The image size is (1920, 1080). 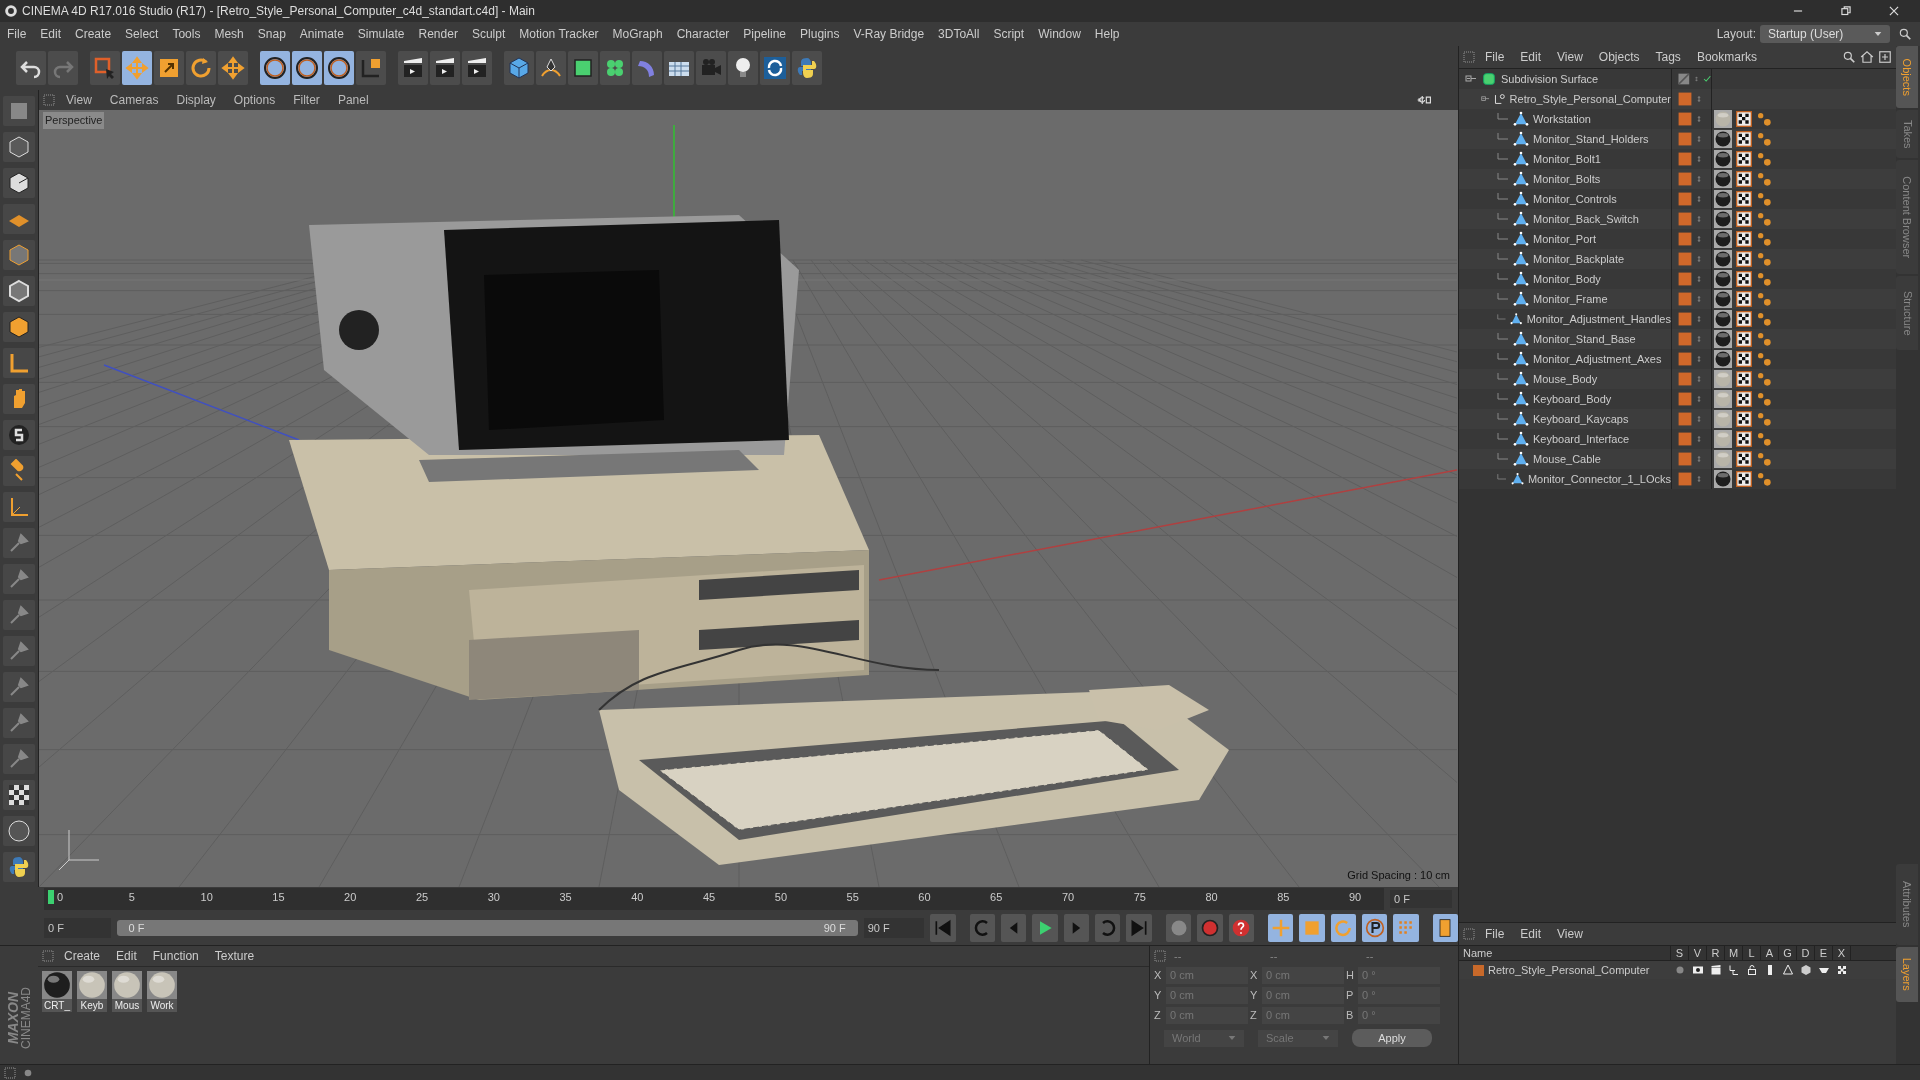 What do you see at coordinates (271, 34) in the screenshot?
I see `menu-item: Snap` at bounding box center [271, 34].